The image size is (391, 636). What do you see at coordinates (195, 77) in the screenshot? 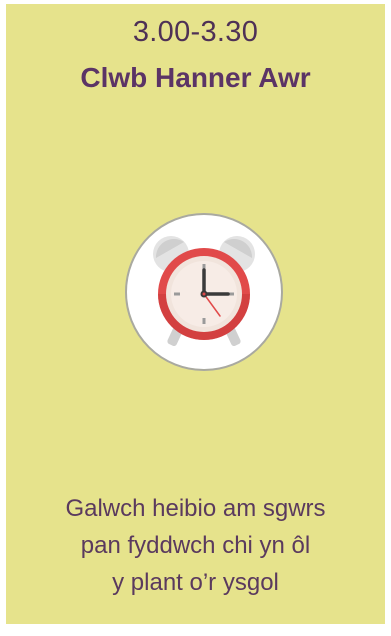
I see `club-title: Clwb Hanner Awr` at bounding box center [195, 77].